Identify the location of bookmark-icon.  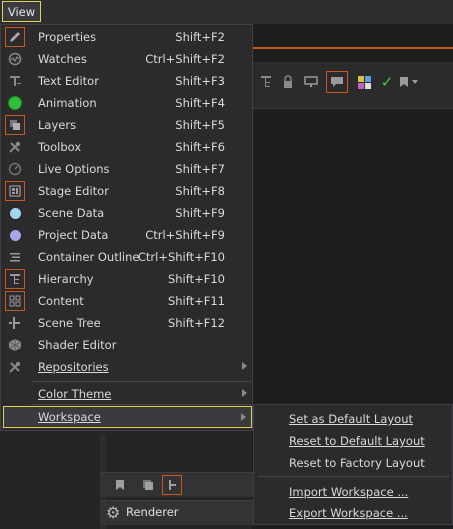
(120, 485).